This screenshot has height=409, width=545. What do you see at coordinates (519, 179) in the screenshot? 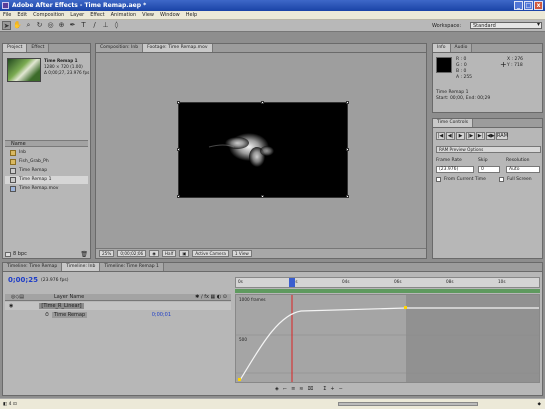
I see `full-screen-label: Full Screen` at bounding box center [519, 179].